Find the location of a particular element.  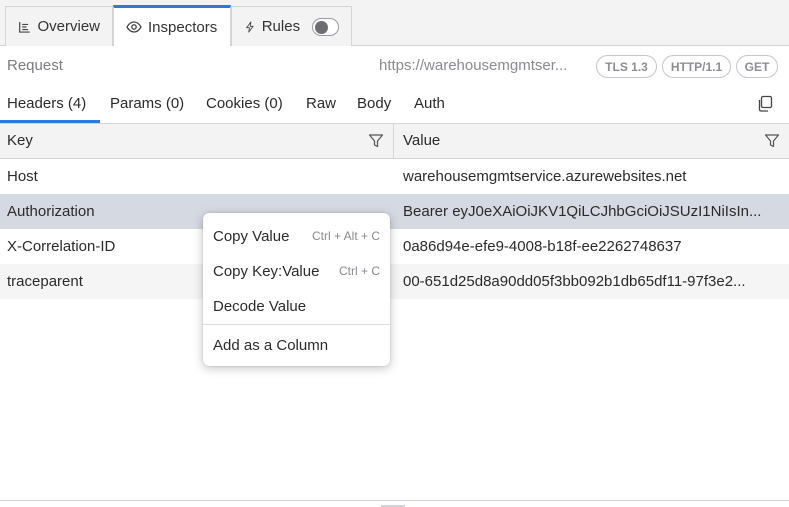

column-divider is located at coordinates (393, 141).